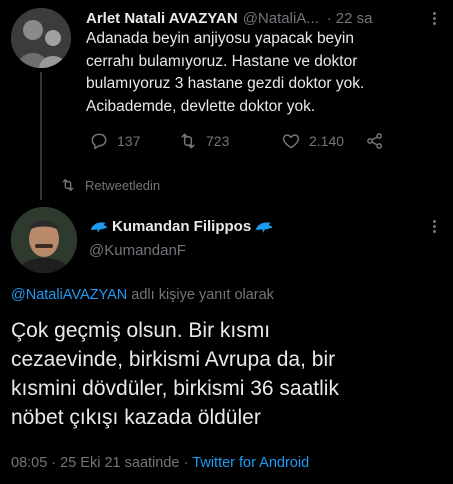 This screenshot has width=453, height=484. What do you see at coordinates (119, 463) in the screenshot?
I see `reply-date: 25 Eki 21 saatinde` at bounding box center [119, 463].